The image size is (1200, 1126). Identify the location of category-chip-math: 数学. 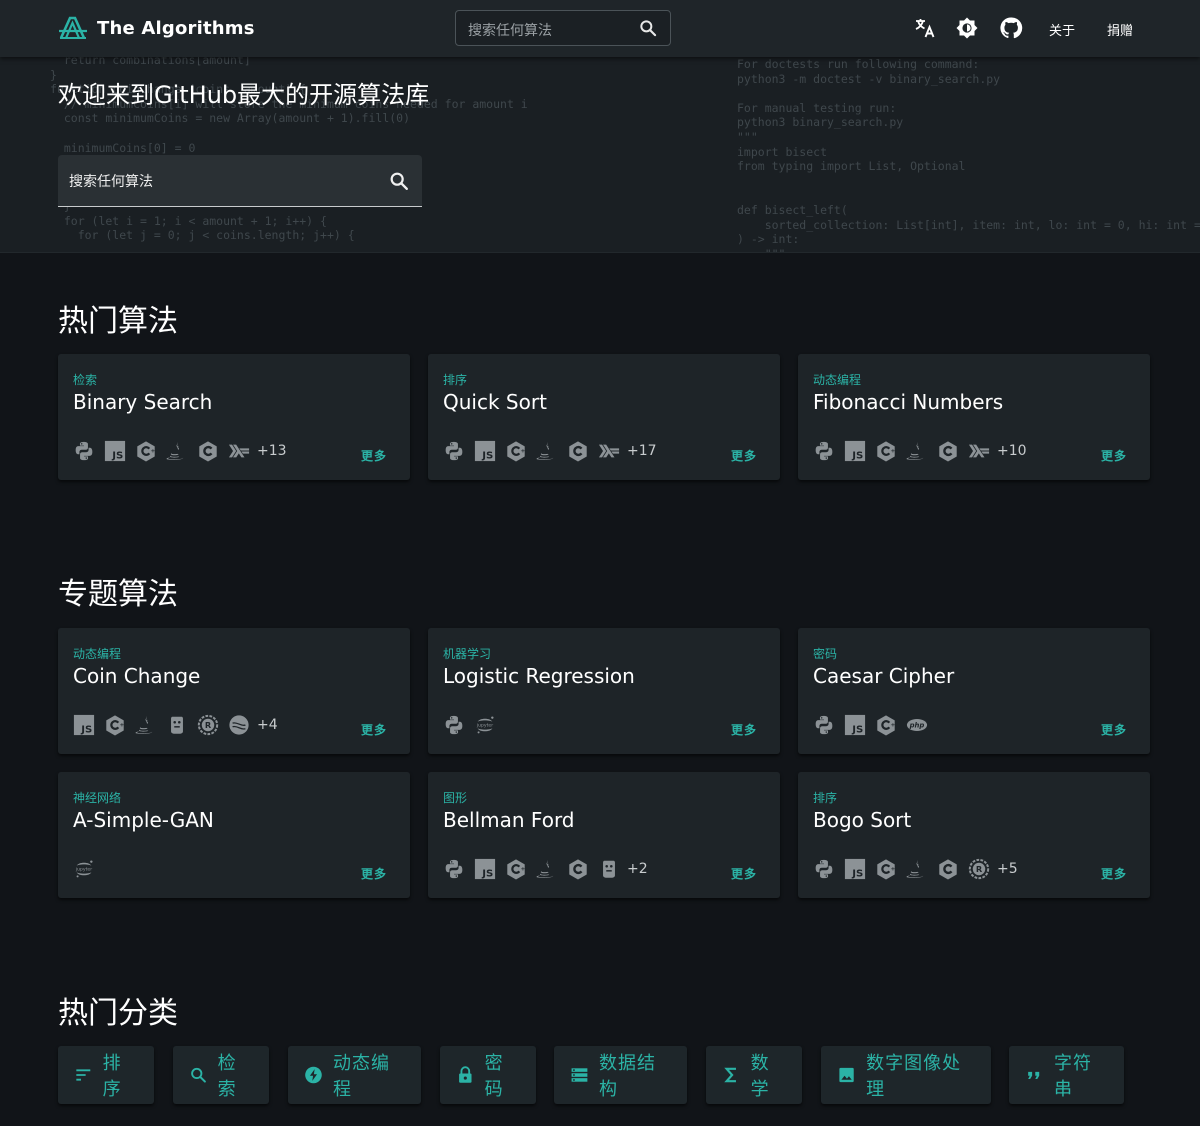
(754, 1075).